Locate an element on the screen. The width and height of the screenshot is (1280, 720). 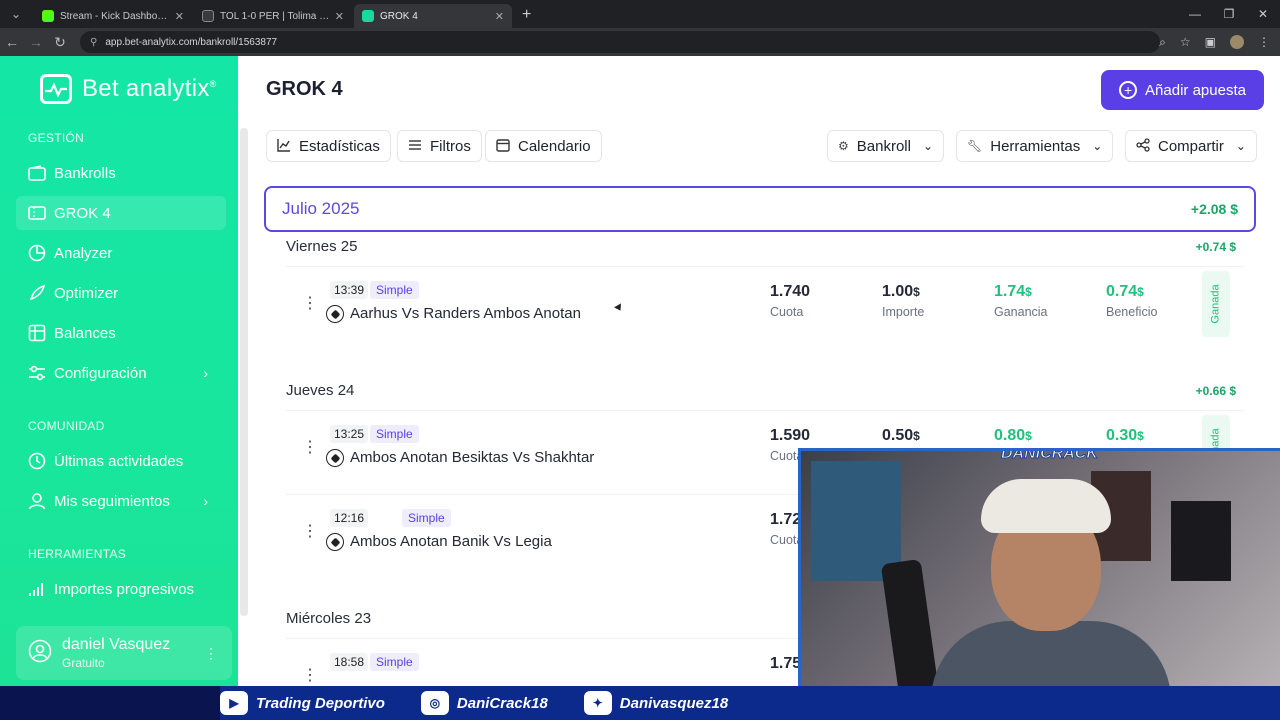
status-badge: Ganada is located at coordinates (1216, 304).